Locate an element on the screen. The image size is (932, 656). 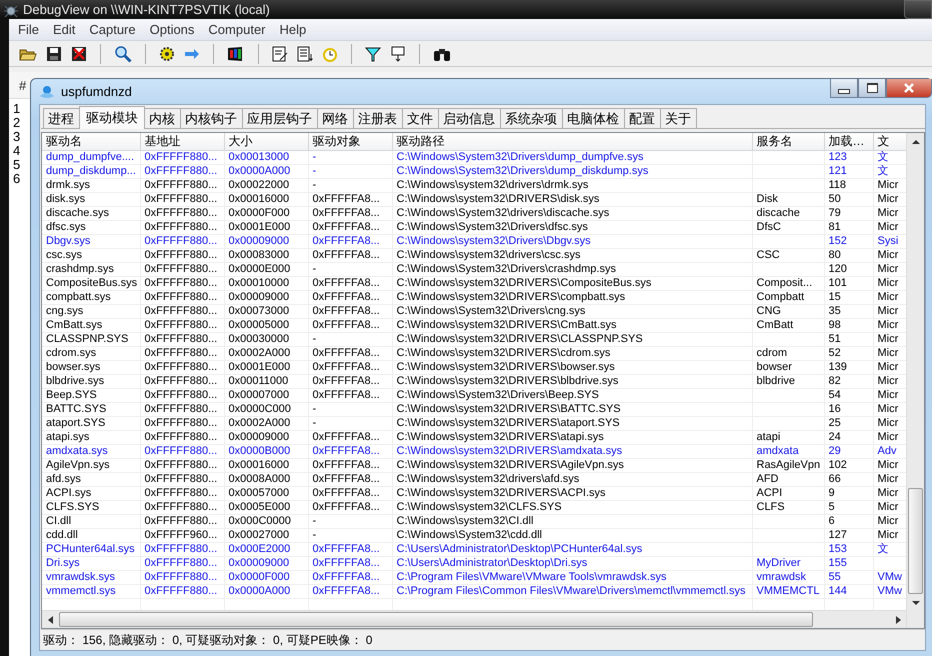
table-cell: CmBatt.sys is located at coordinates (91, 325).